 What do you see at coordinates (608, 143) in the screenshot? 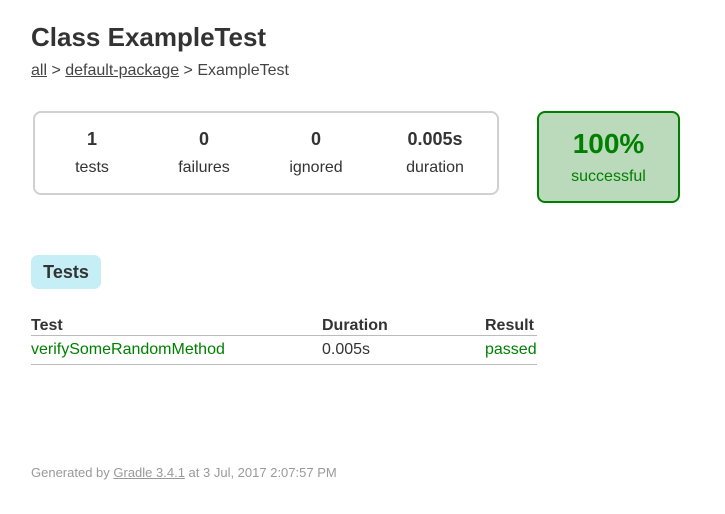
I see `success-rate-value: 100%` at bounding box center [608, 143].